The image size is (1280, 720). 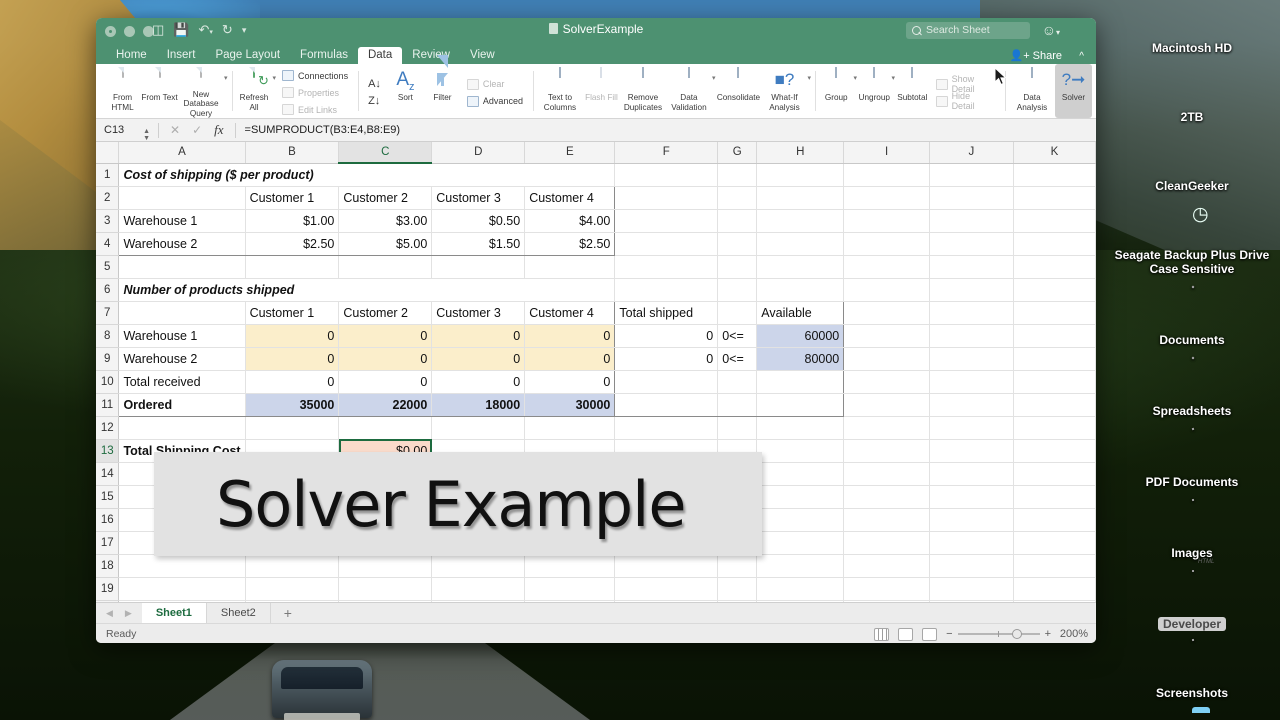 I want to click on cell-D5, so click(x=478, y=267).